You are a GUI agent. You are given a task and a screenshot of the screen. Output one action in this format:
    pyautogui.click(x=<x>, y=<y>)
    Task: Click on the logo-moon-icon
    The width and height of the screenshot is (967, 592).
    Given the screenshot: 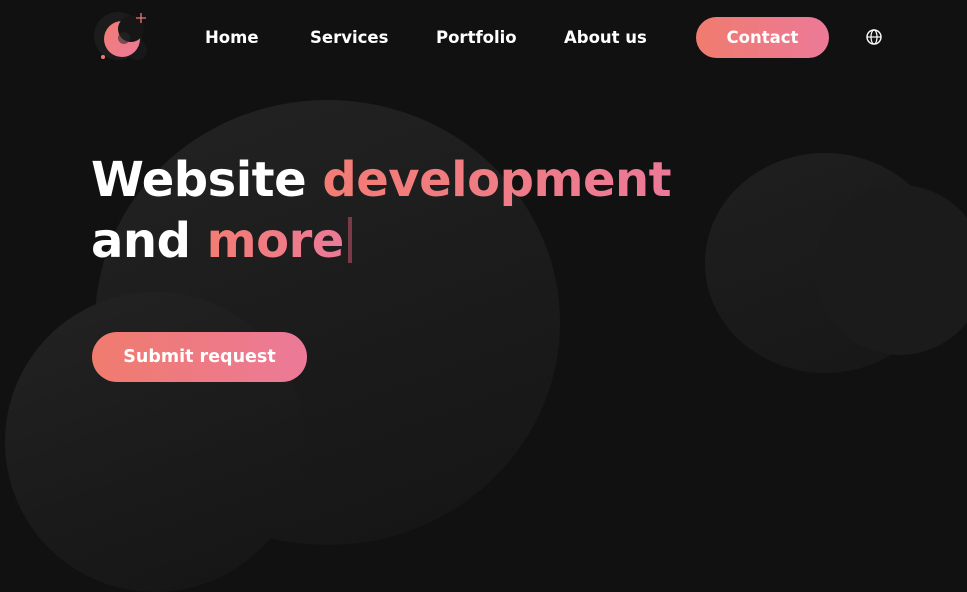 What is the action you would take?
    pyautogui.click(x=120, y=36)
    